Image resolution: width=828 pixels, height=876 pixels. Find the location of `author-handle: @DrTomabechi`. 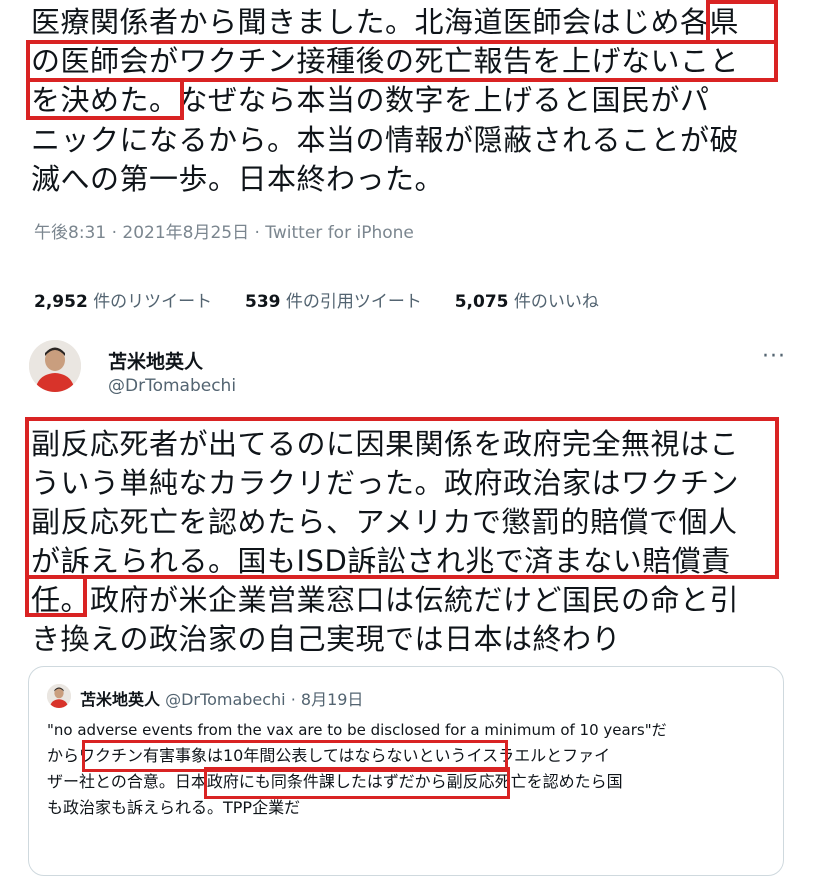

author-handle: @DrTomabechi is located at coordinates (172, 386).